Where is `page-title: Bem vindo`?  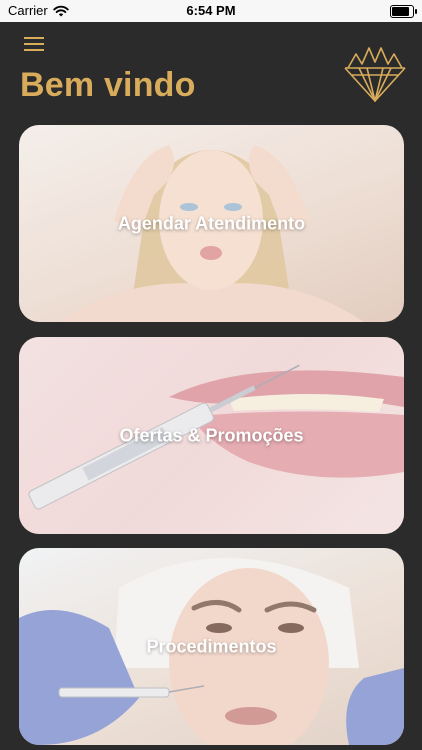
page-title: Bem vindo is located at coordinates (108, 85).